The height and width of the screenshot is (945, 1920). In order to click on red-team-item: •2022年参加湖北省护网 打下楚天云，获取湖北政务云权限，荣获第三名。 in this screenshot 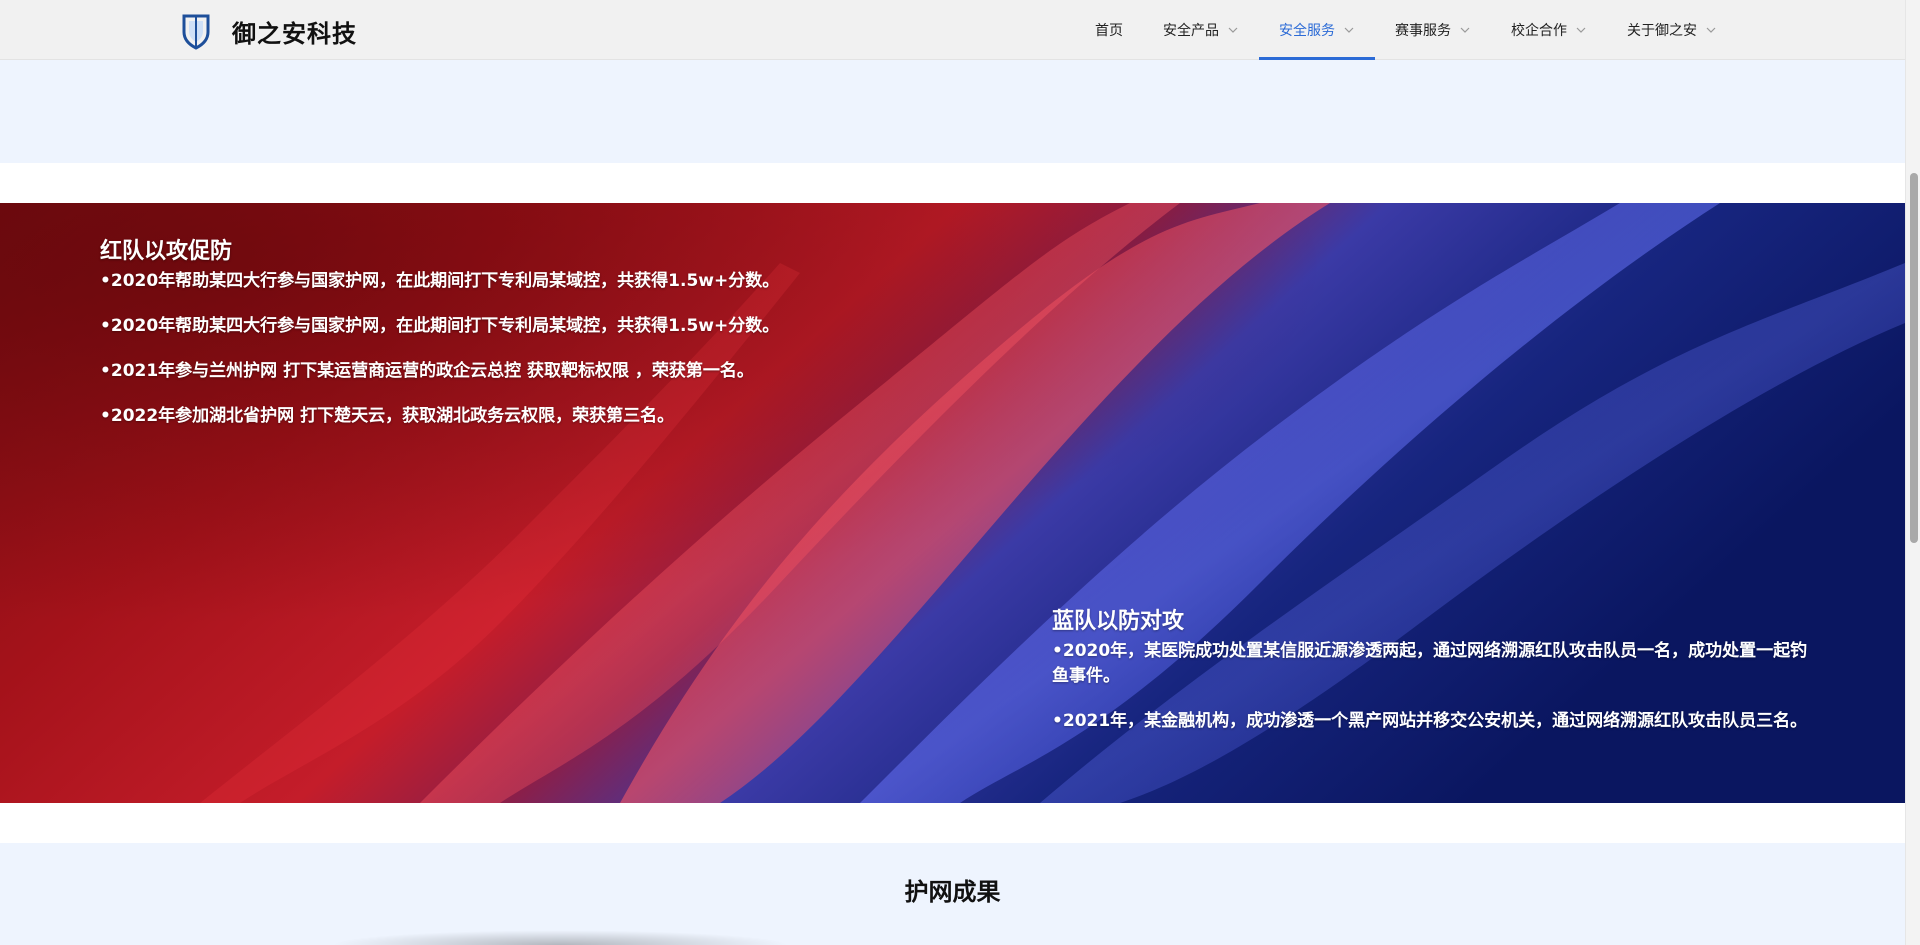, I will do `click(387, 416)`.